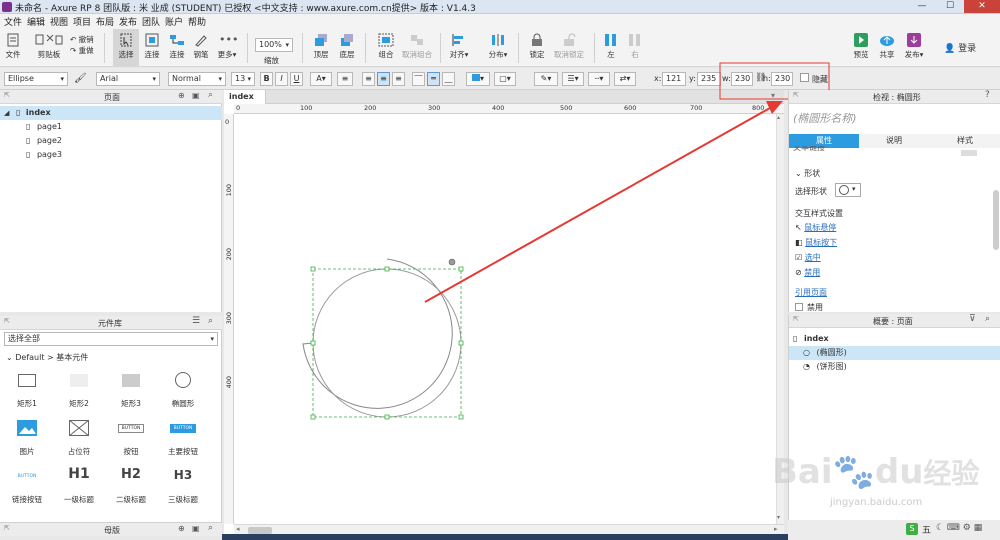 Image resolution: width=1000 pixels, height=540 pixels. I want to click on ellipse-icon: ○, so click(806, 352).